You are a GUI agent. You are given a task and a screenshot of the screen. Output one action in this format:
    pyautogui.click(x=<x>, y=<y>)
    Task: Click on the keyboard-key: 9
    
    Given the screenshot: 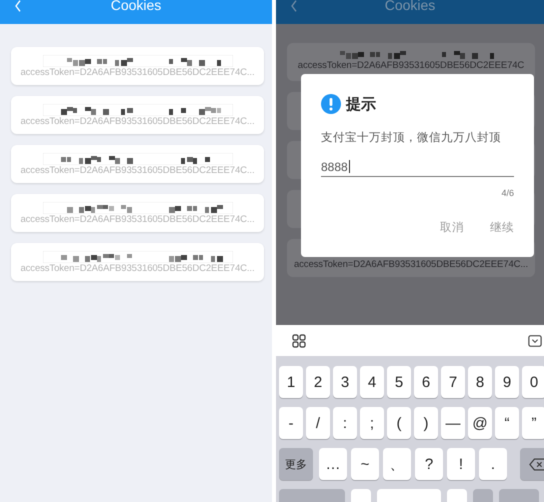 What is the action you would take?
    pyautogui.click(x=507, y=382)
    